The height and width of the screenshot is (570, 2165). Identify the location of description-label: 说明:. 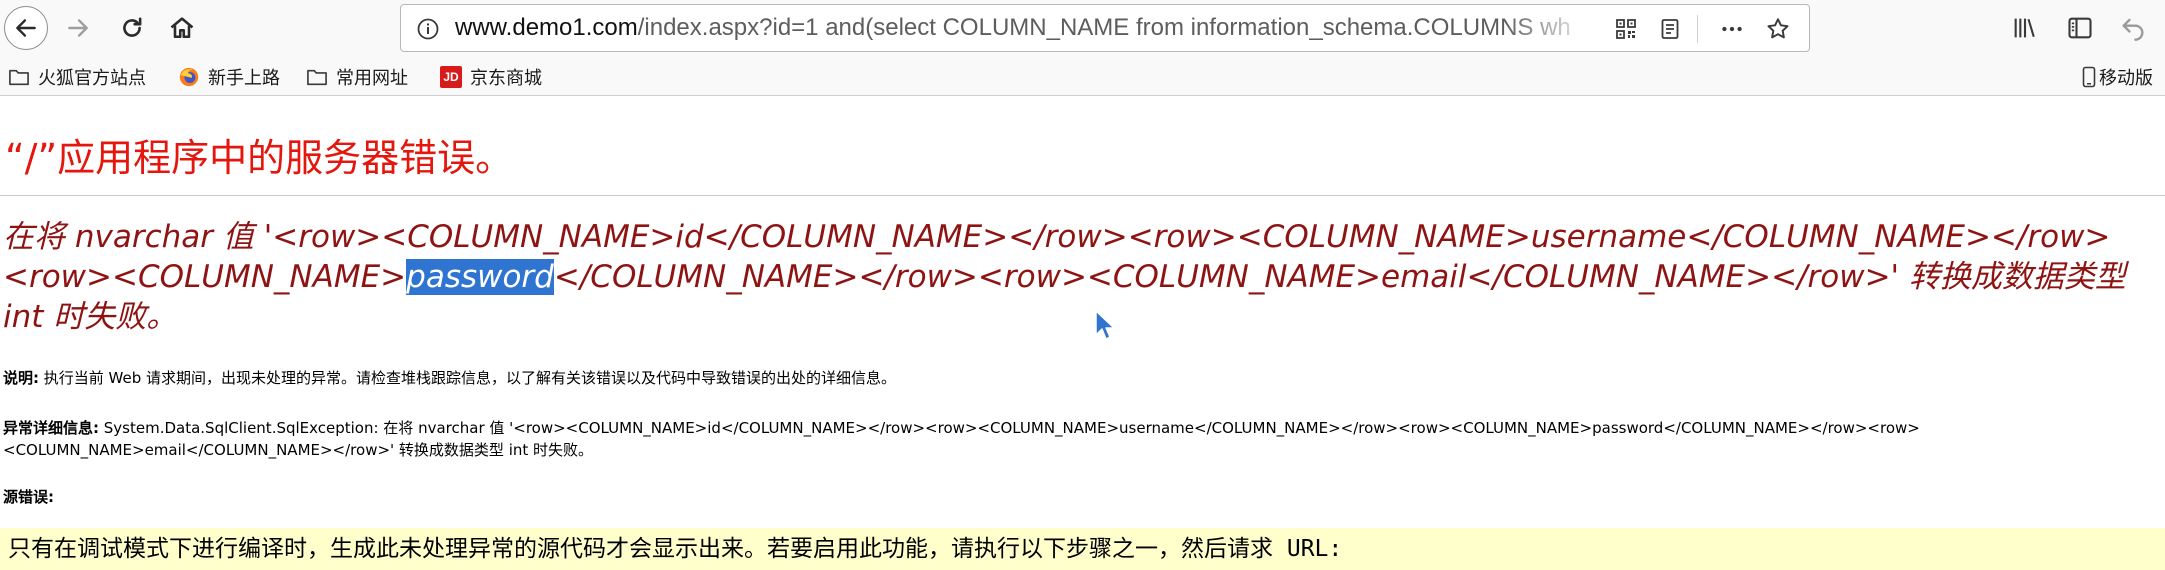
(21, 378).